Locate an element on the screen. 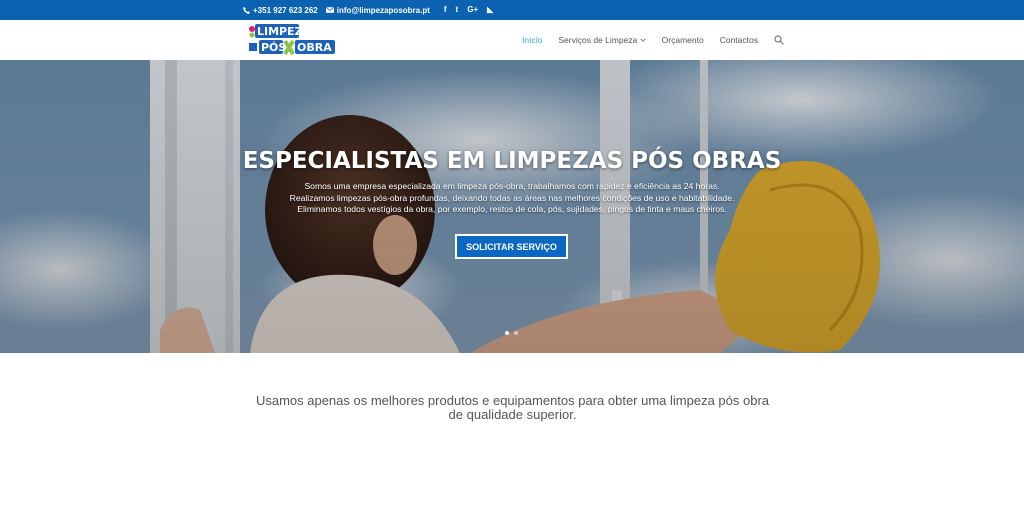 The image size is (1024, 530). logo-line3: OBRA is located at coordinates (314, 47).